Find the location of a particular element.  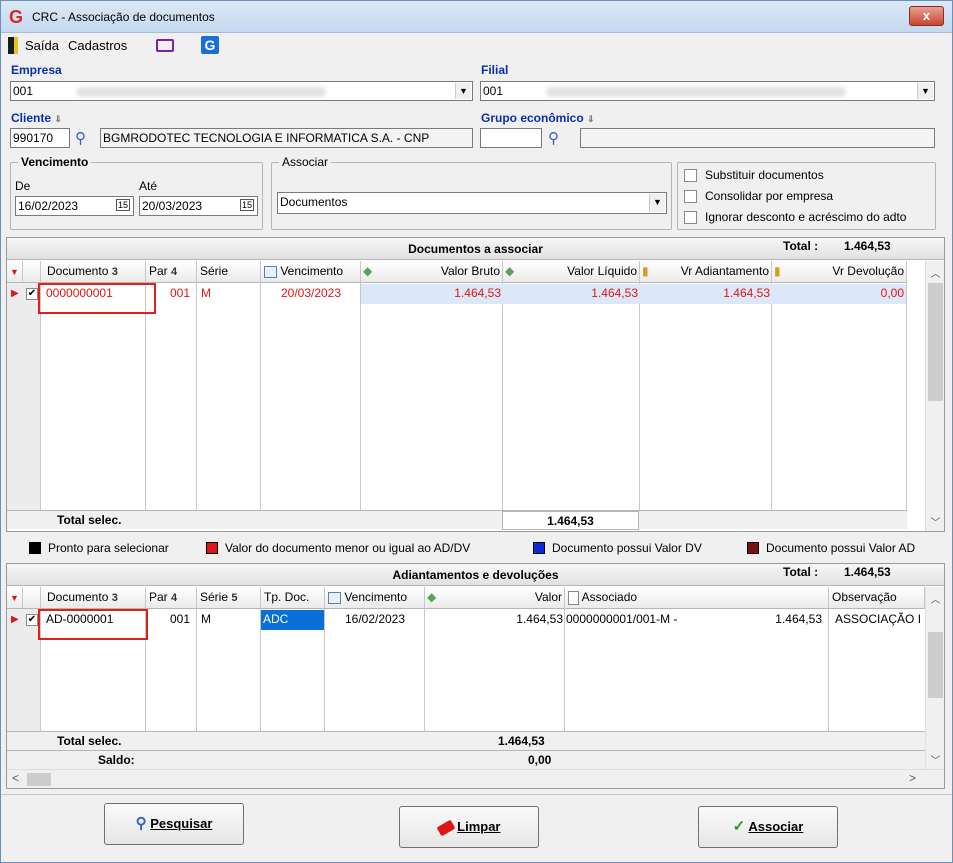

cell-vencimento: 20/03/2023 is located at coordinates (311, 293).